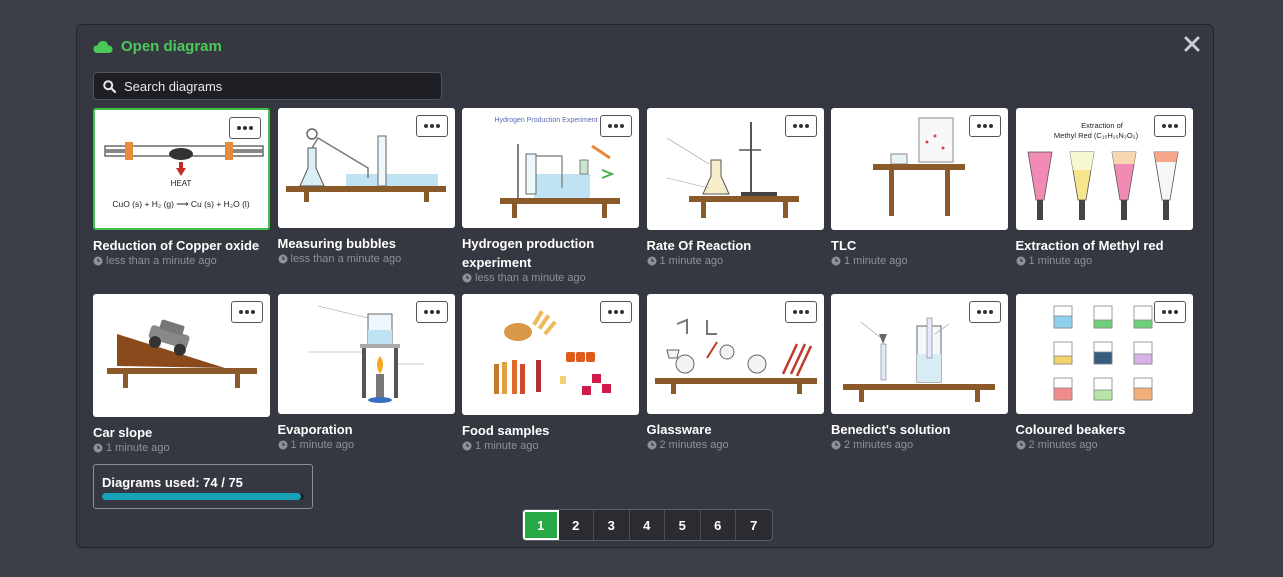  I want to click on dialog-title: Open diagram, so click(171, 46).